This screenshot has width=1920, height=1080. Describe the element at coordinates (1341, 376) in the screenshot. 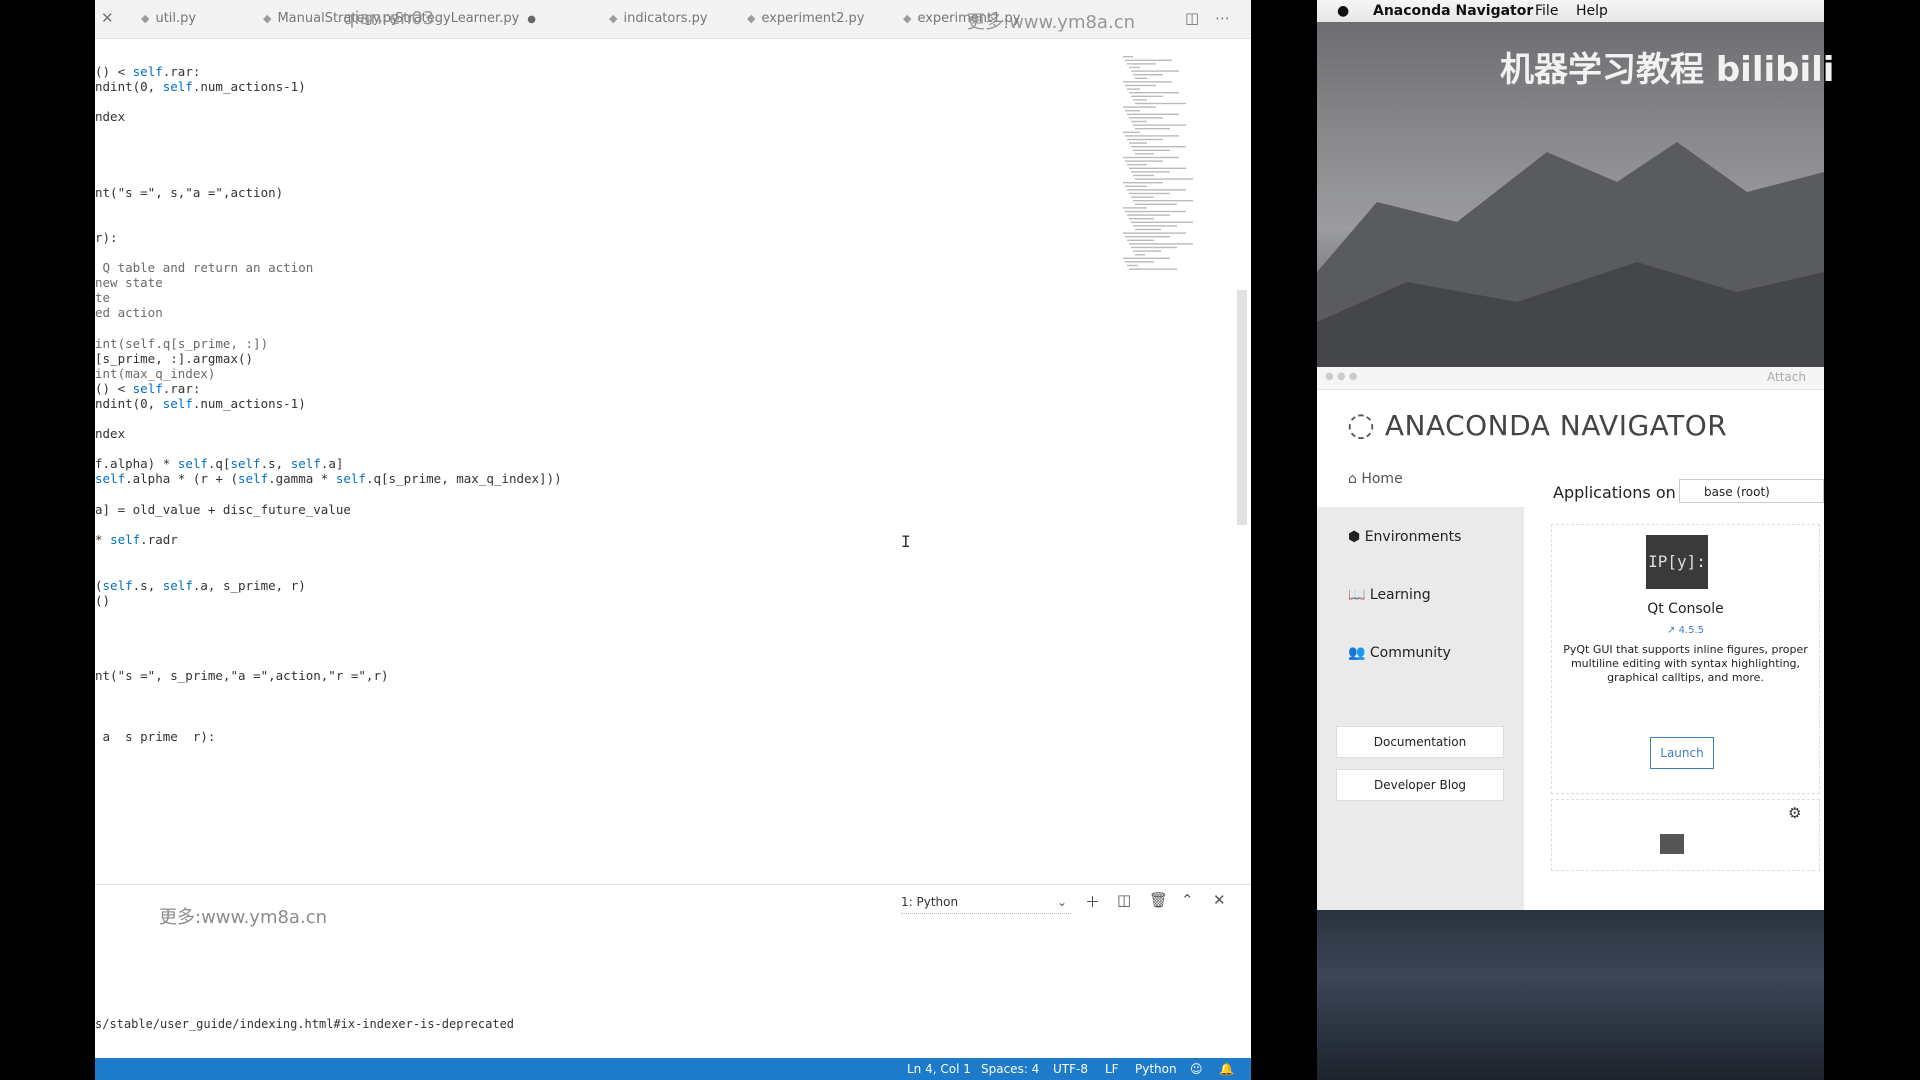

I see `traffic-lights-icon: ● ● ●` at that location.